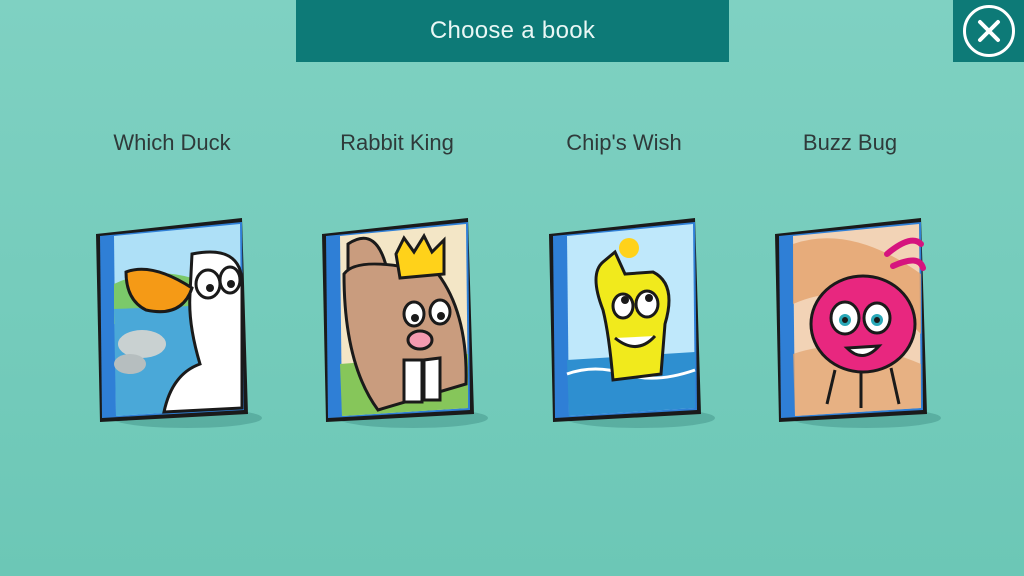  I want to click on book-which-duck, so click(177, 325).